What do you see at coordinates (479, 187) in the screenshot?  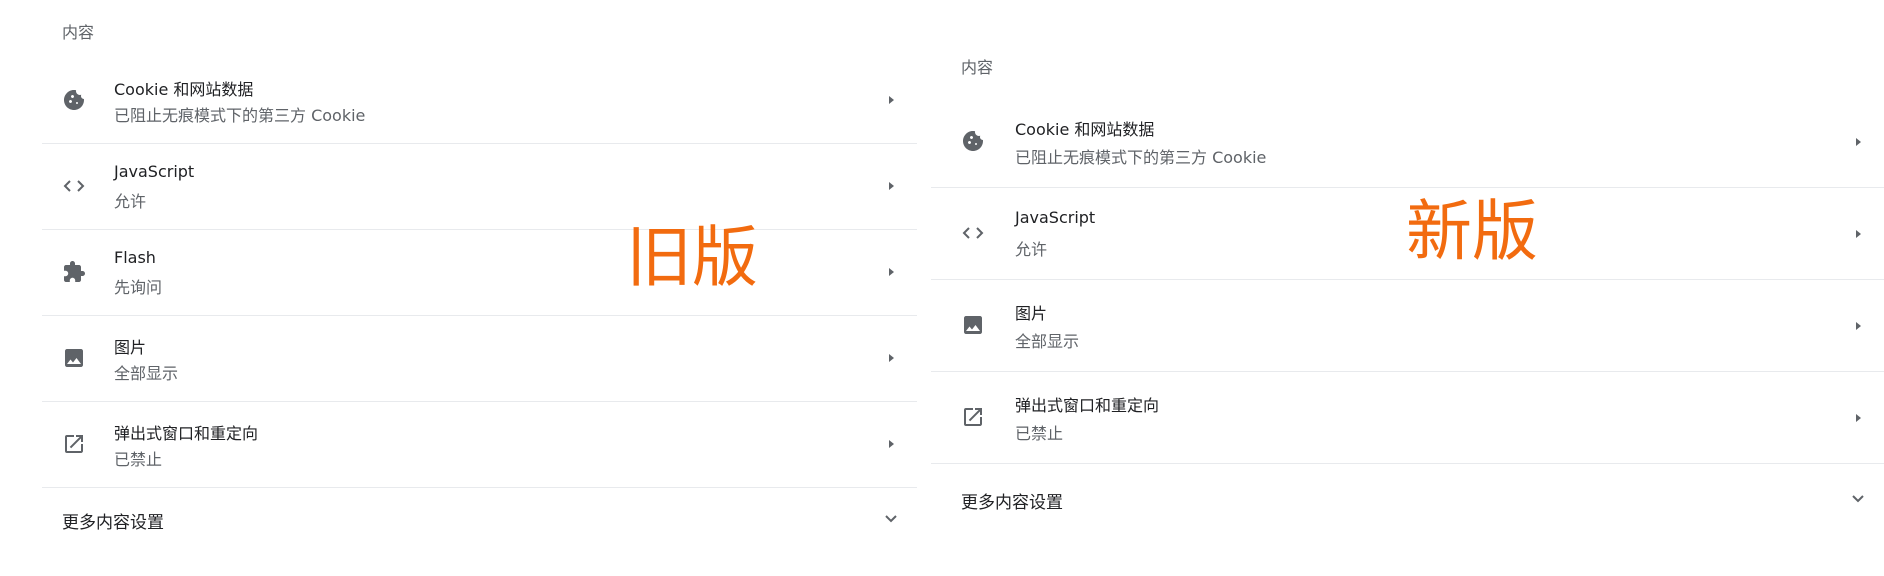 I see `row-javascript: JavaScript 允许` at bounding box center [479, 187].